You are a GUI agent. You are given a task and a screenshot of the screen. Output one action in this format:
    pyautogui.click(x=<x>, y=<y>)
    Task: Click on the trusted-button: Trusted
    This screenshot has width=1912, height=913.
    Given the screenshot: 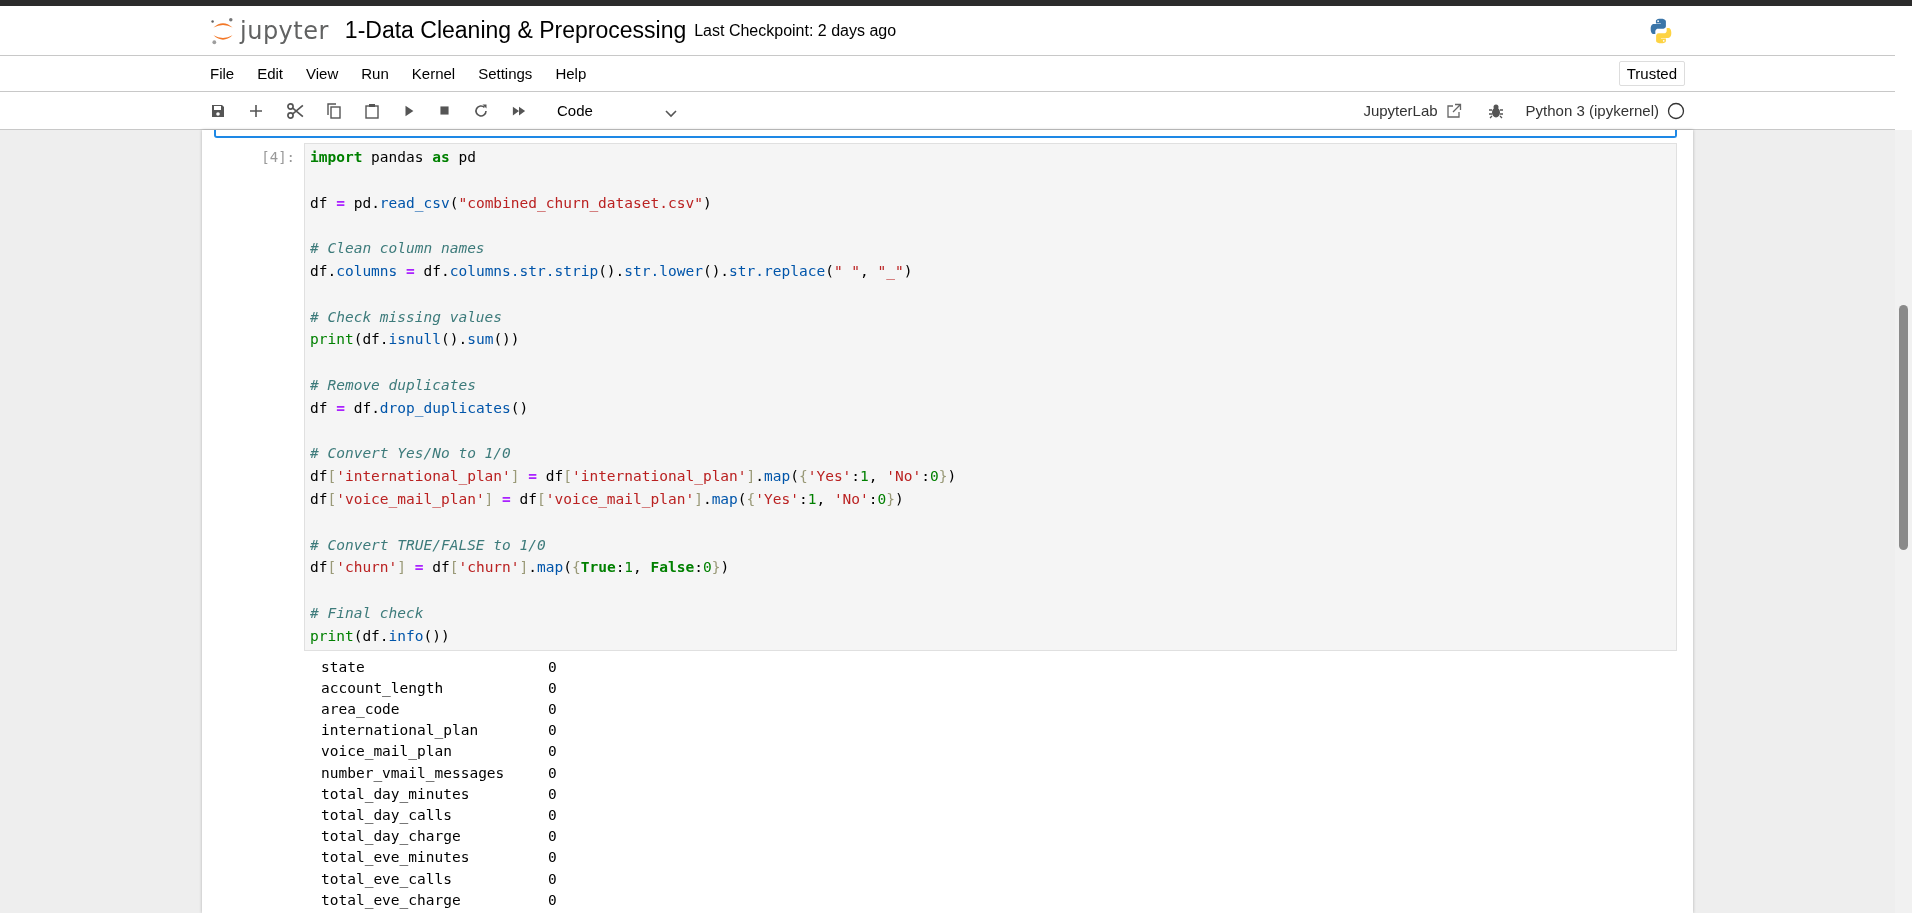 What is the action you would take?
    pyautogui.click(x=1651, y=73)
    